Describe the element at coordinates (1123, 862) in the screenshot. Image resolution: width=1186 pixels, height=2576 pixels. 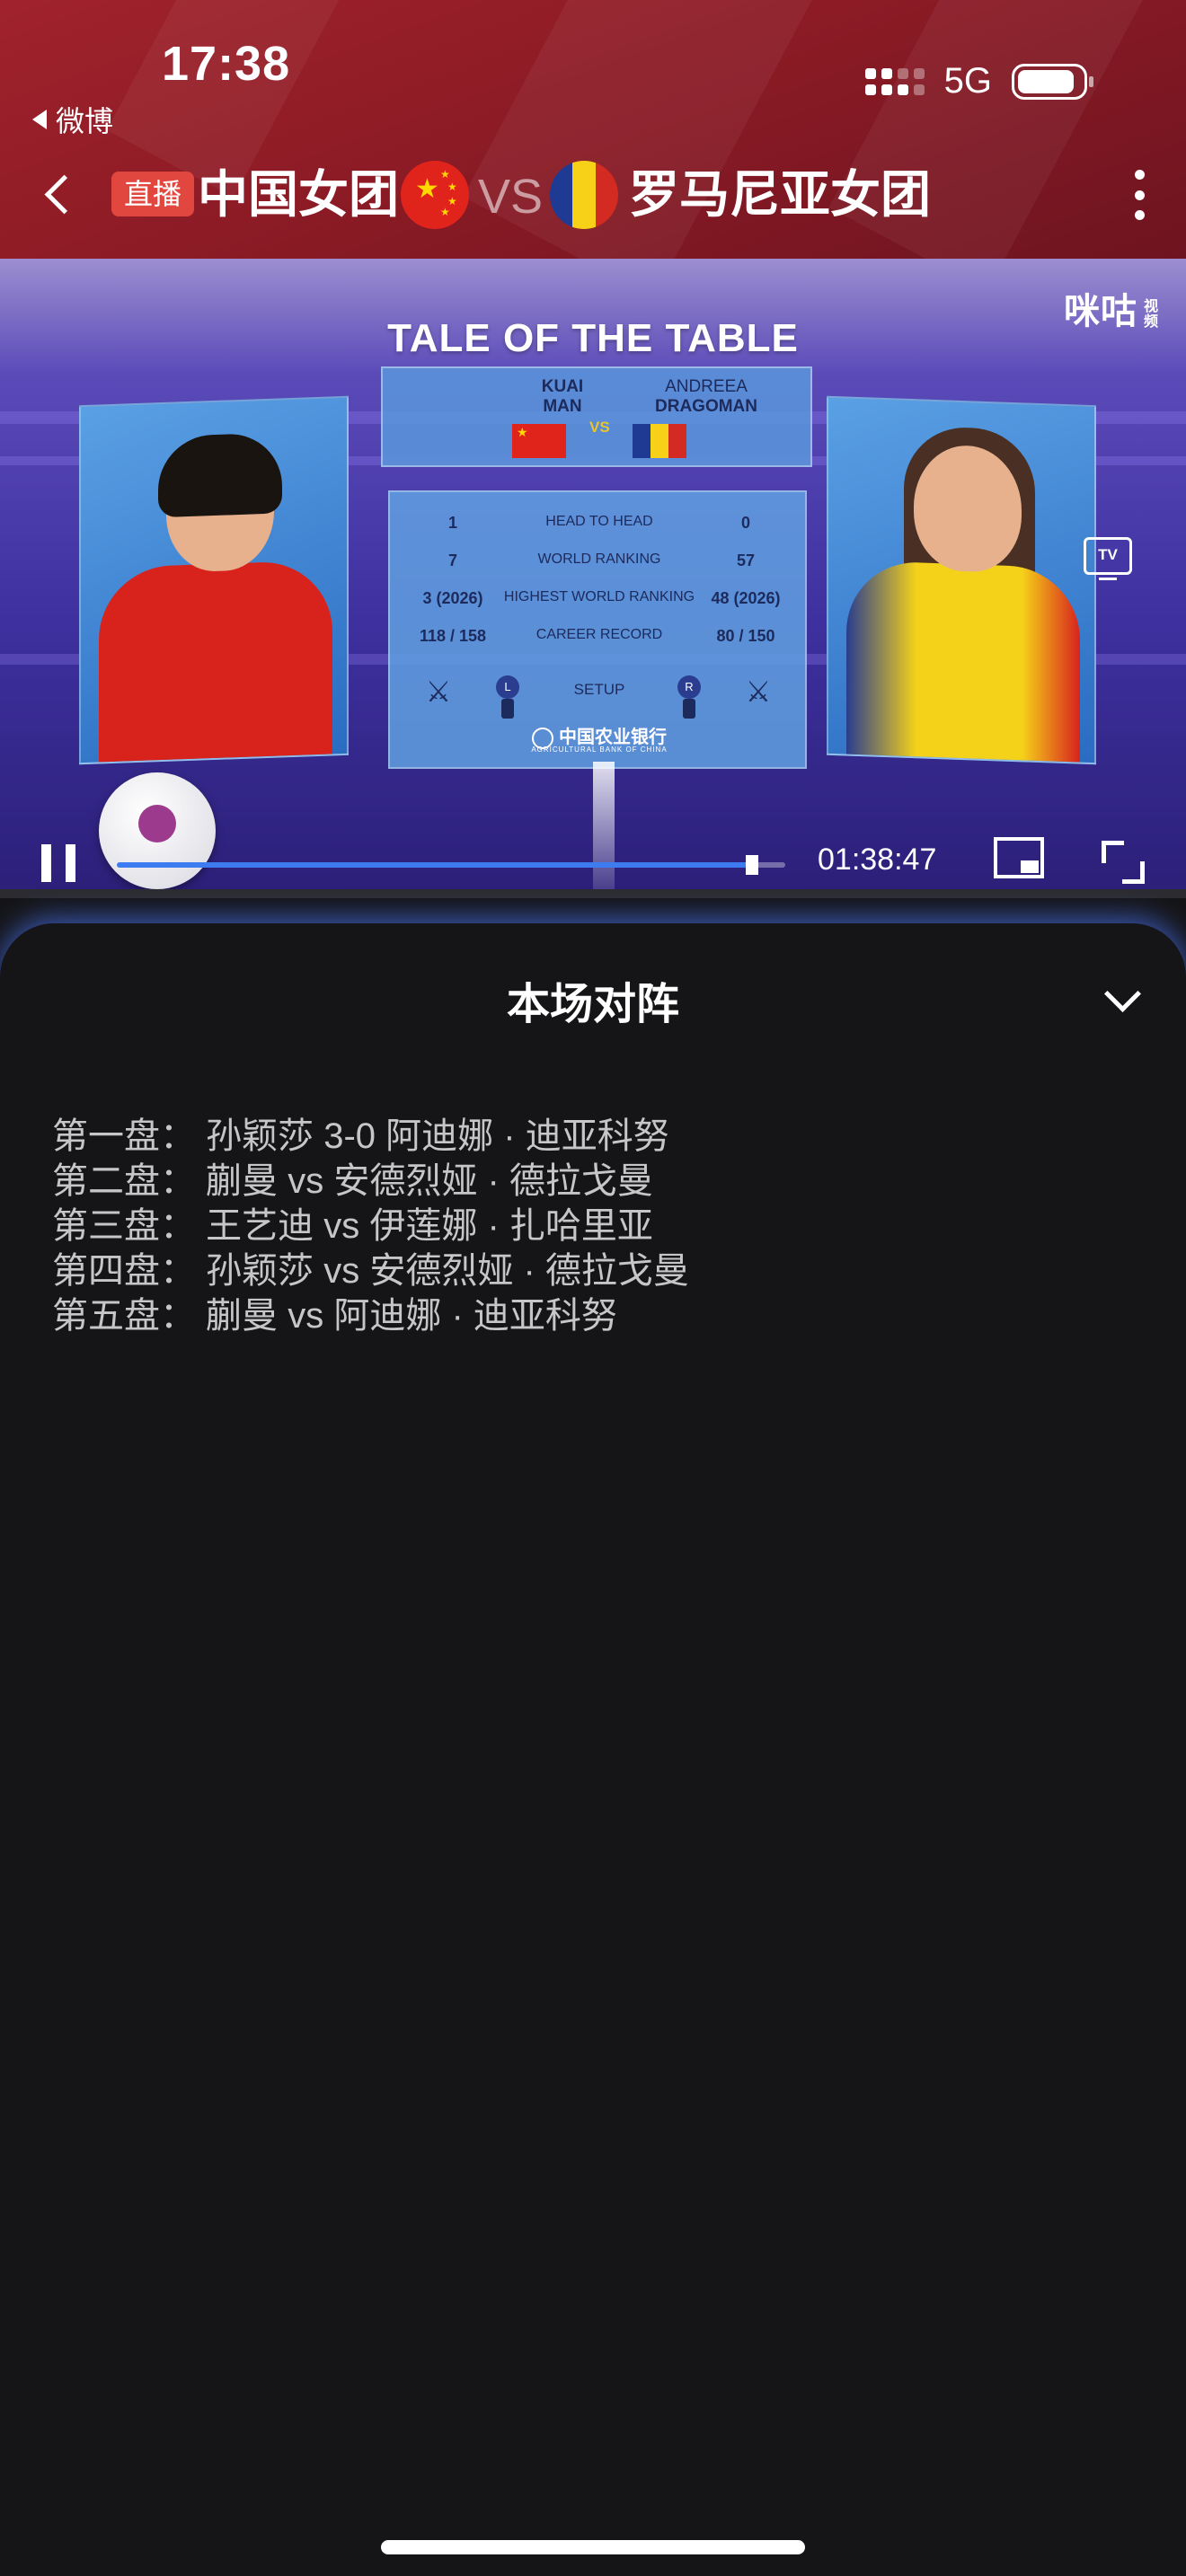
I see `fullscreen-button` at that location.